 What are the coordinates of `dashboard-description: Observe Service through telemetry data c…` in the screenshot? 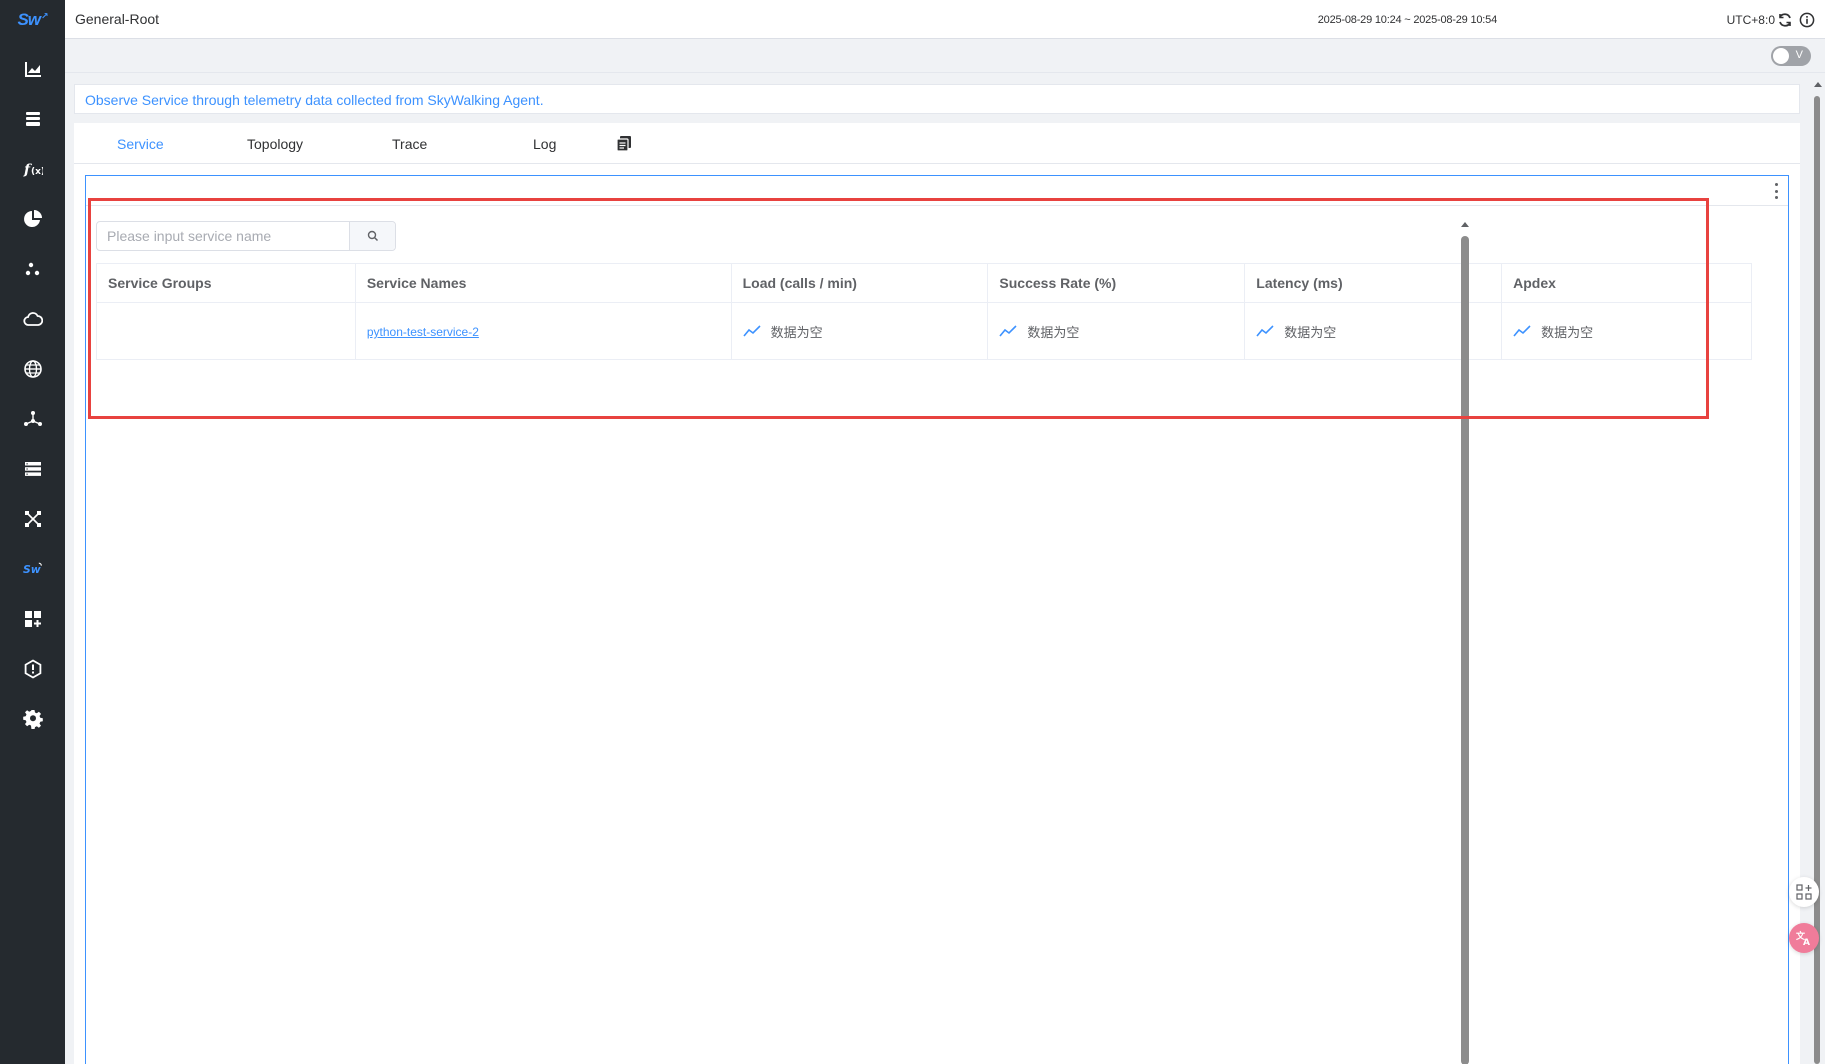 It's located at (937, 99).